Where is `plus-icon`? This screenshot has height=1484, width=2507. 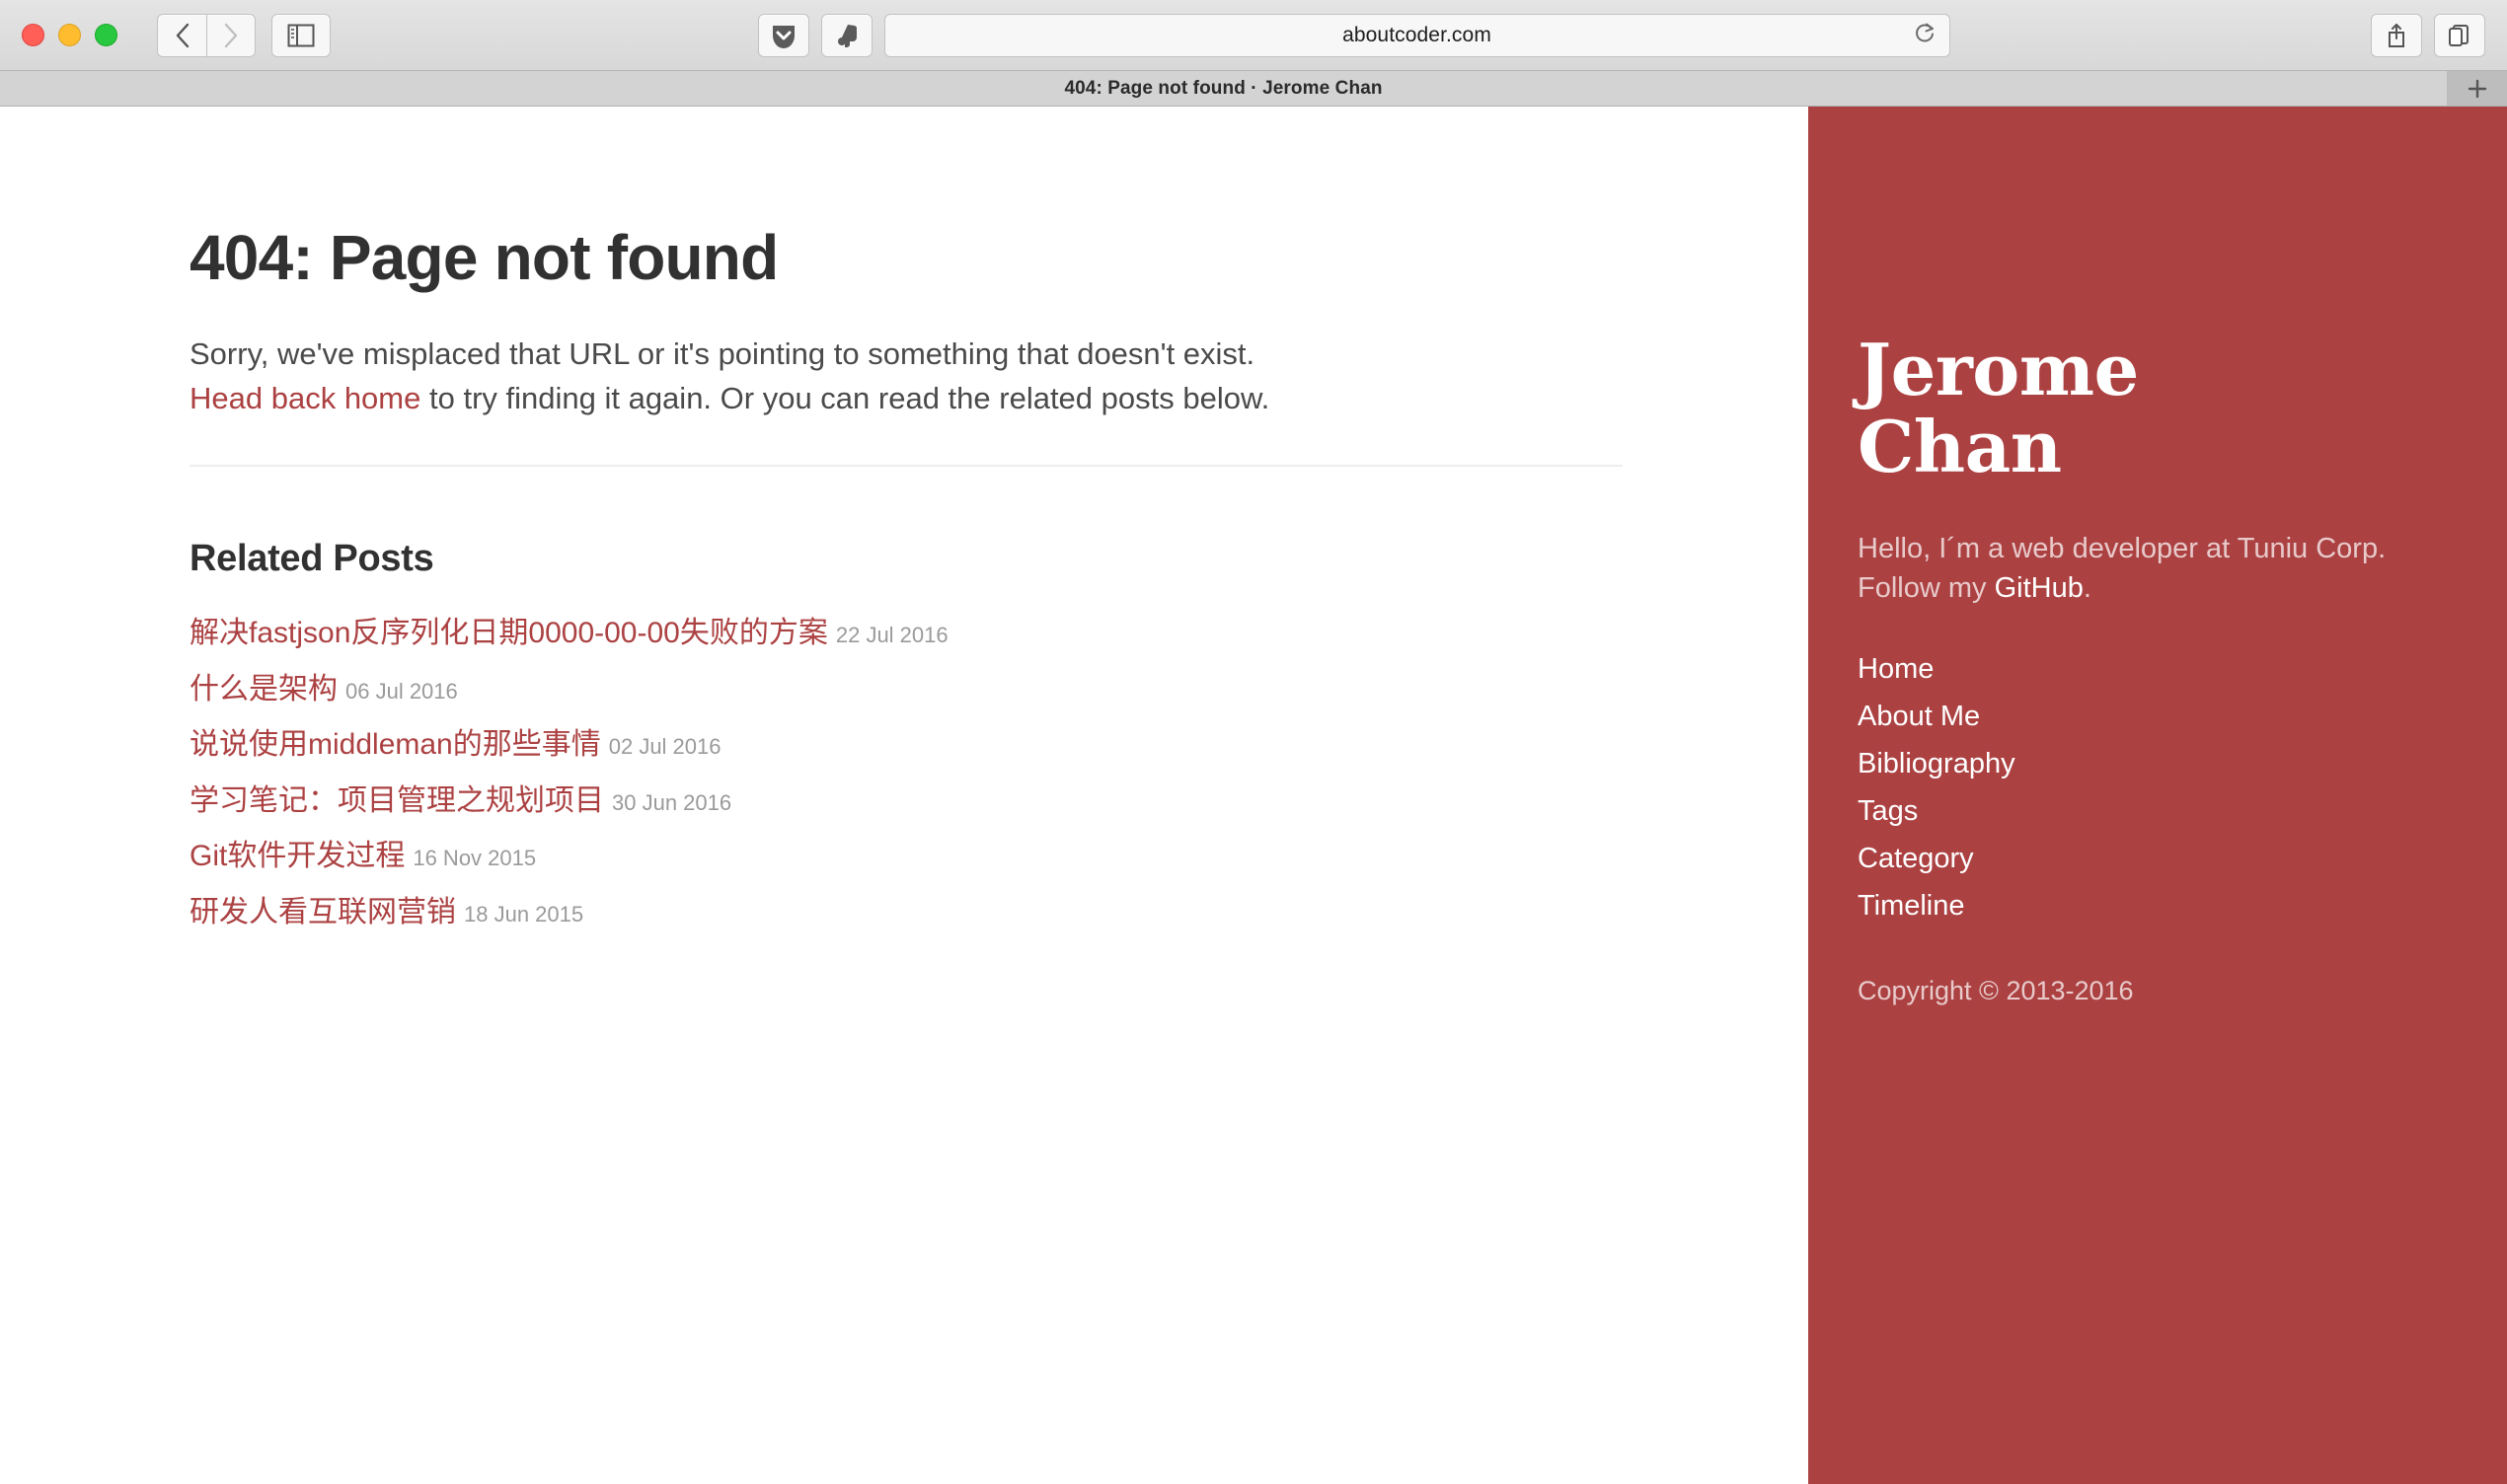
plus-icon is located at coordinates (2477, 88).